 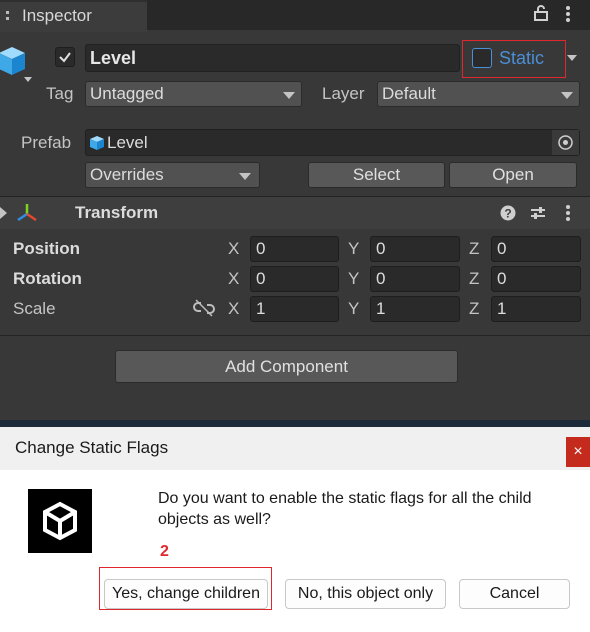 I want to click on rotation-z-field: 0, so click(x=536, y=279).